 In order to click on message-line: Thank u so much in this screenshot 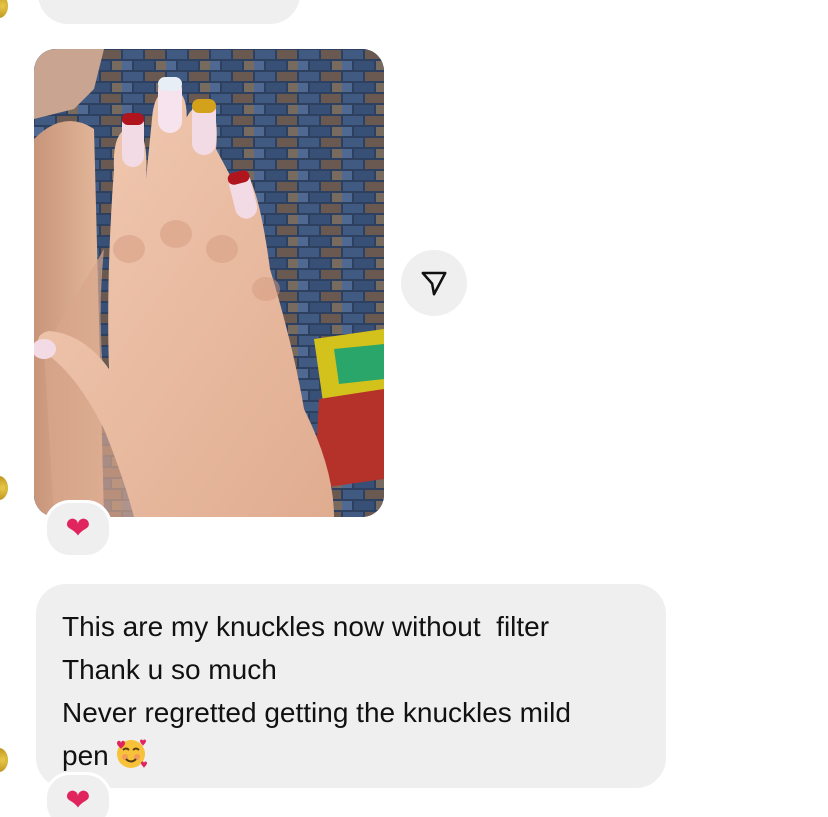, I will do `click(169, 669)`.